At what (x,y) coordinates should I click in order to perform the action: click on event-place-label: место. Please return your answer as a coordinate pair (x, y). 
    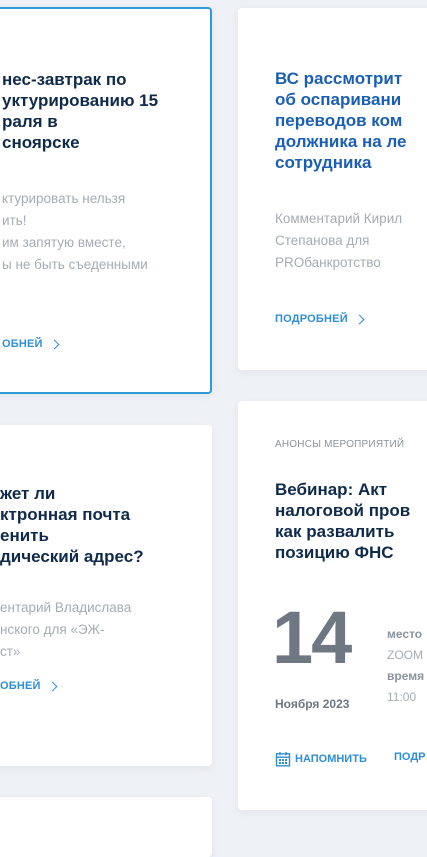
    Looking at the image, I should click on (405, 634).